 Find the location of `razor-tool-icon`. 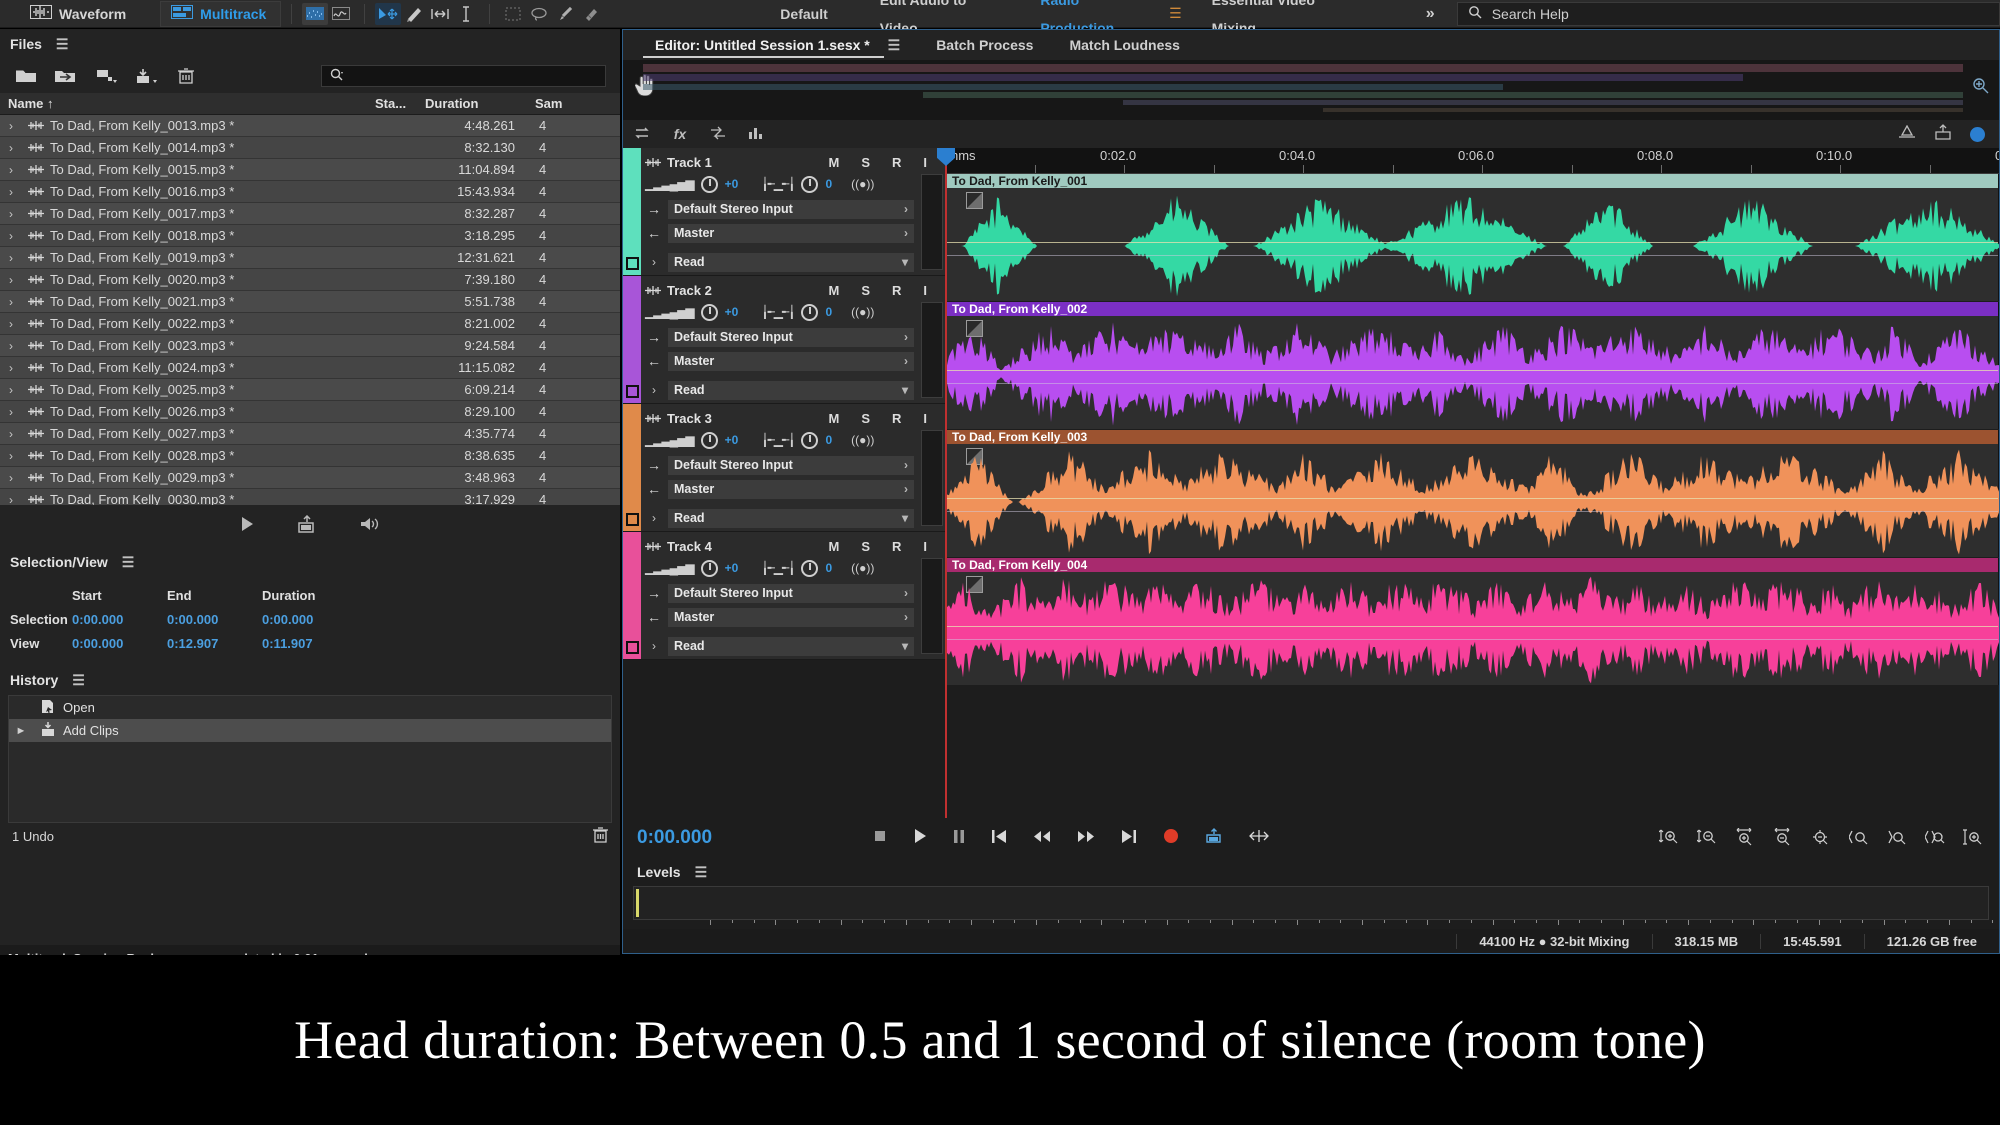

razor-tool-icon is located at coordinates (414, 14).